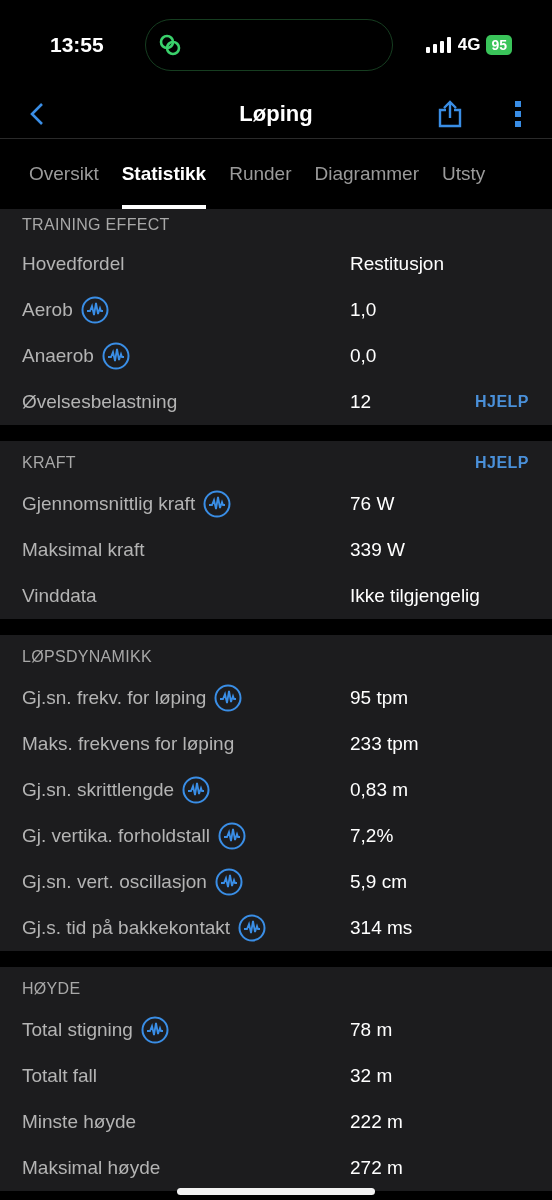 The image size is (552, 1200). What do you see at coordinates (367, 174) in the screenshot?
I see `tab: Diagrammer` at bounding box center [367, 174].